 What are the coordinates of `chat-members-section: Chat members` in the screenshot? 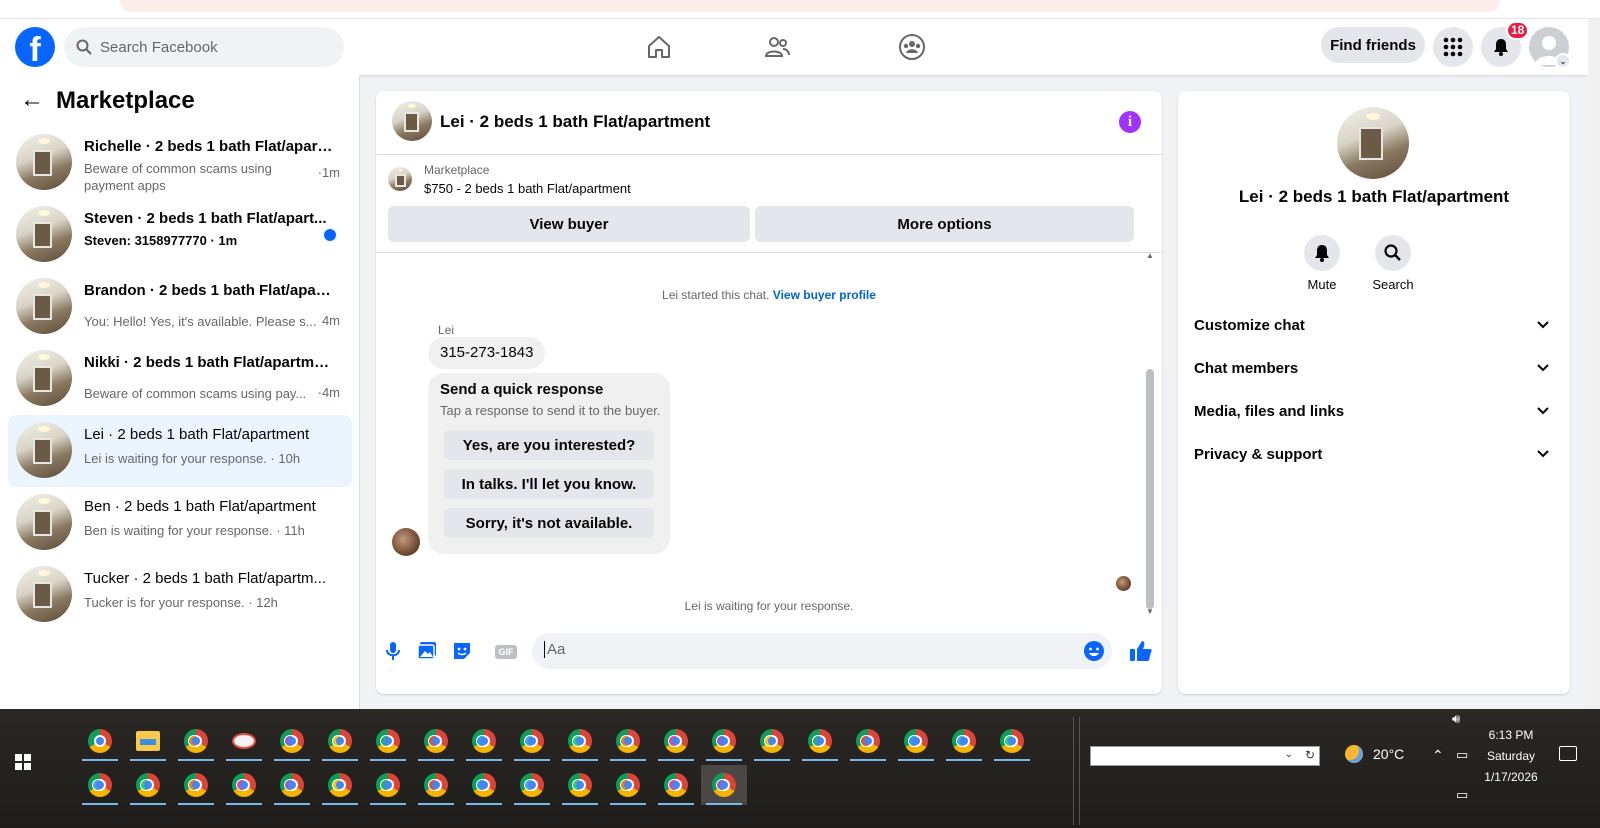 It's located at (1374, 368).